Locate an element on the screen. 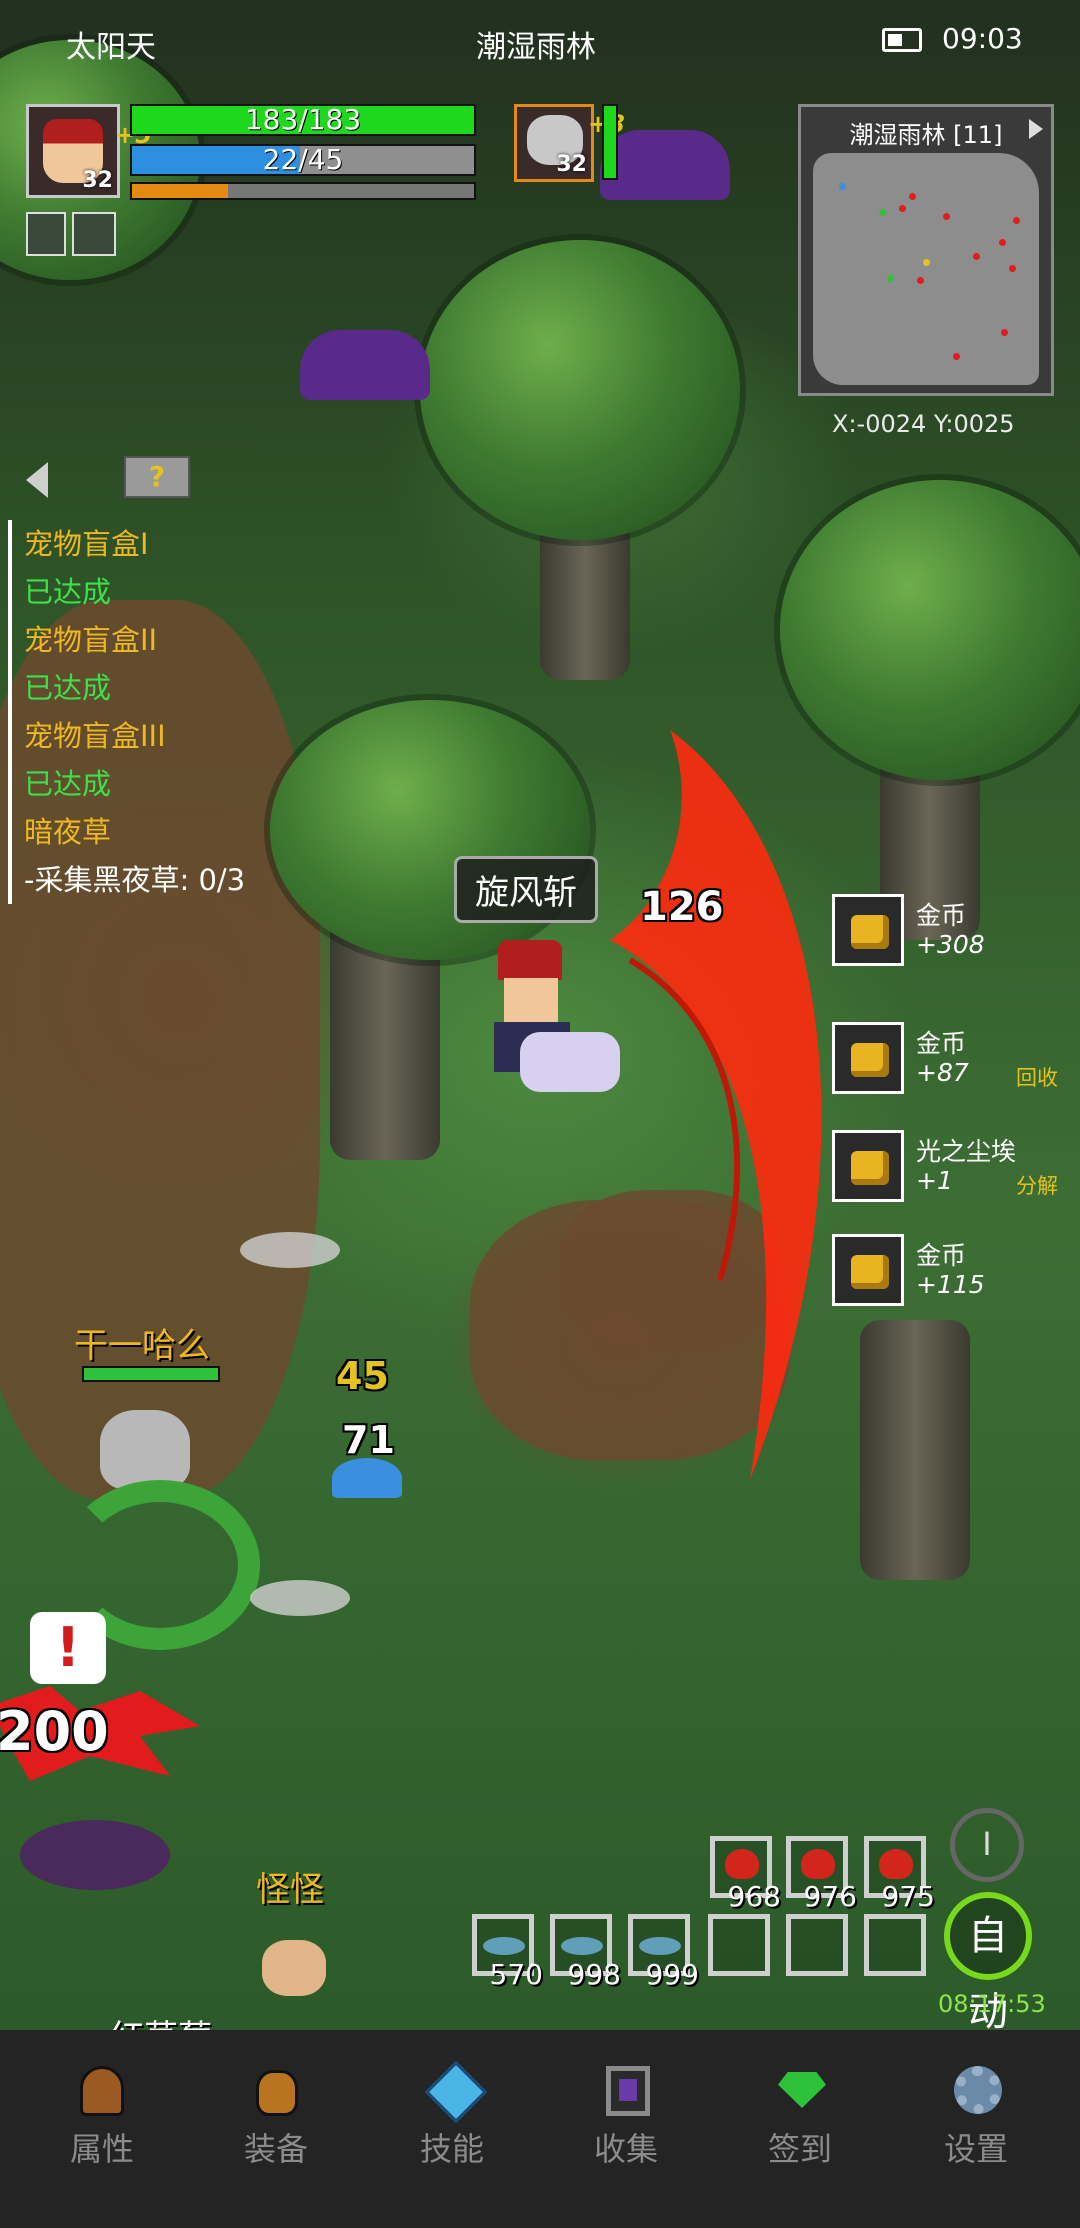 The width and height of the screenshot is (1080, 2228). red-potion-icon is located at coordinates (818, 1864).